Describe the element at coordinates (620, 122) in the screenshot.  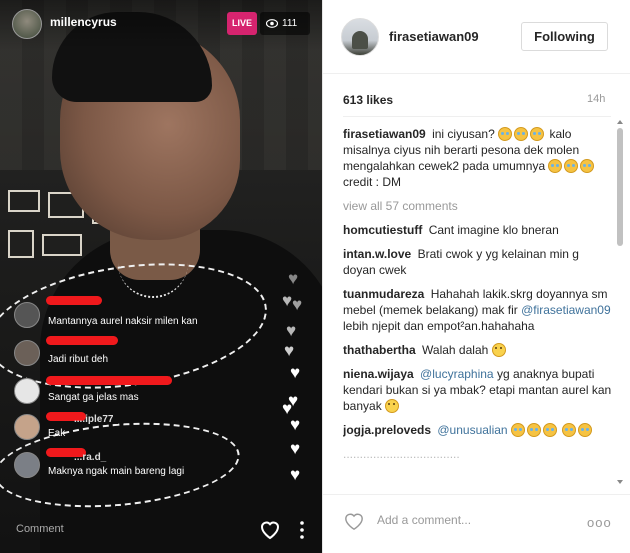
I see `scroll-up-arrow-icon` at that location.